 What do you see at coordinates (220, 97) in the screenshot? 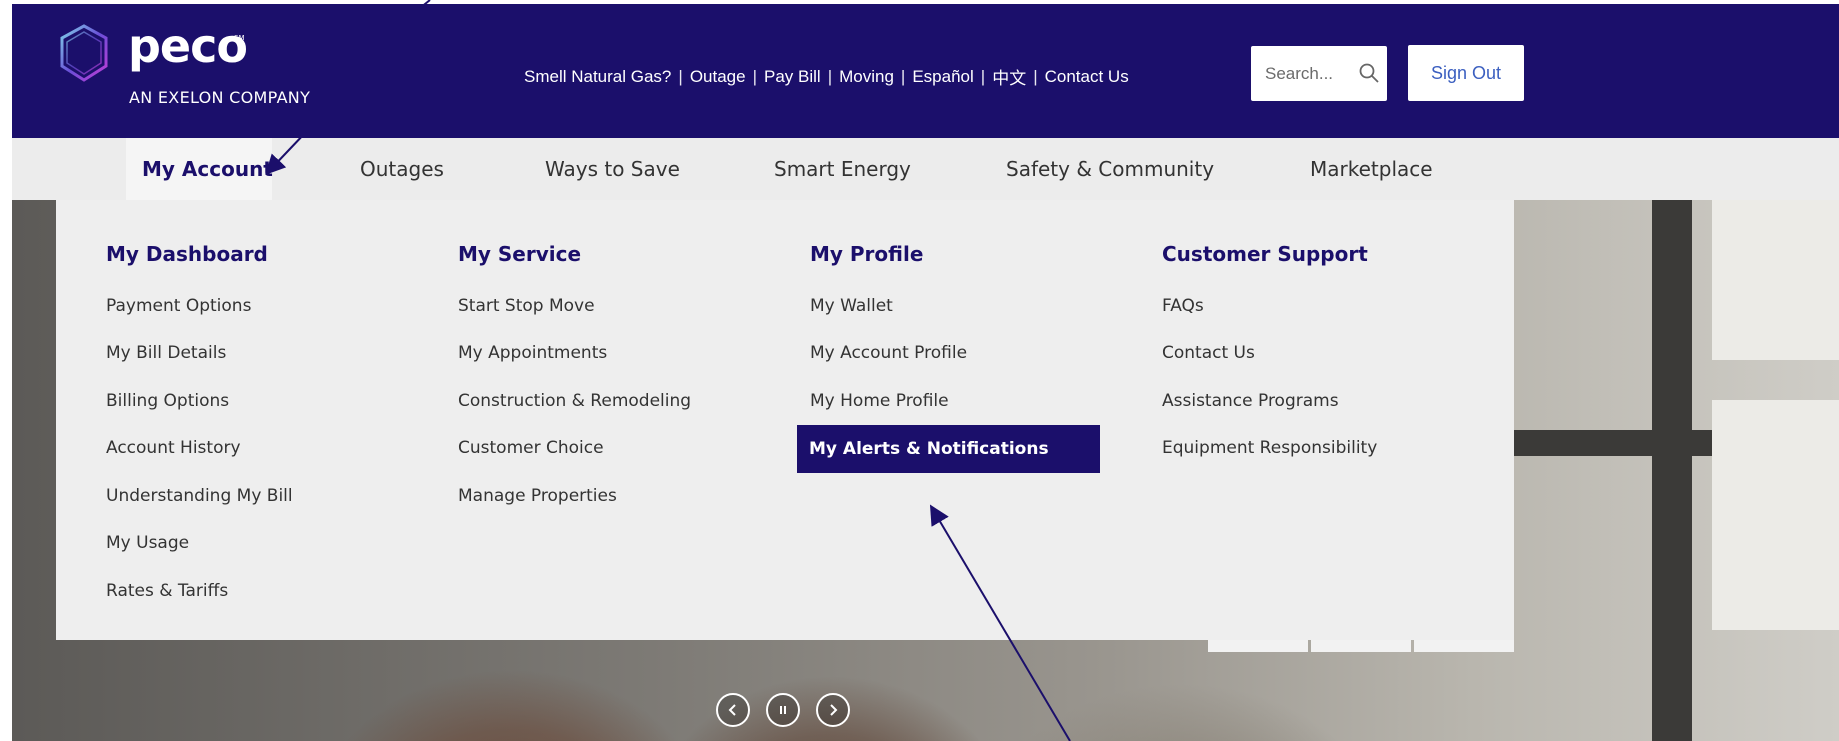
I see `logo-tagline: AN EXELON COMPANY` at bounding box center [220, 97].